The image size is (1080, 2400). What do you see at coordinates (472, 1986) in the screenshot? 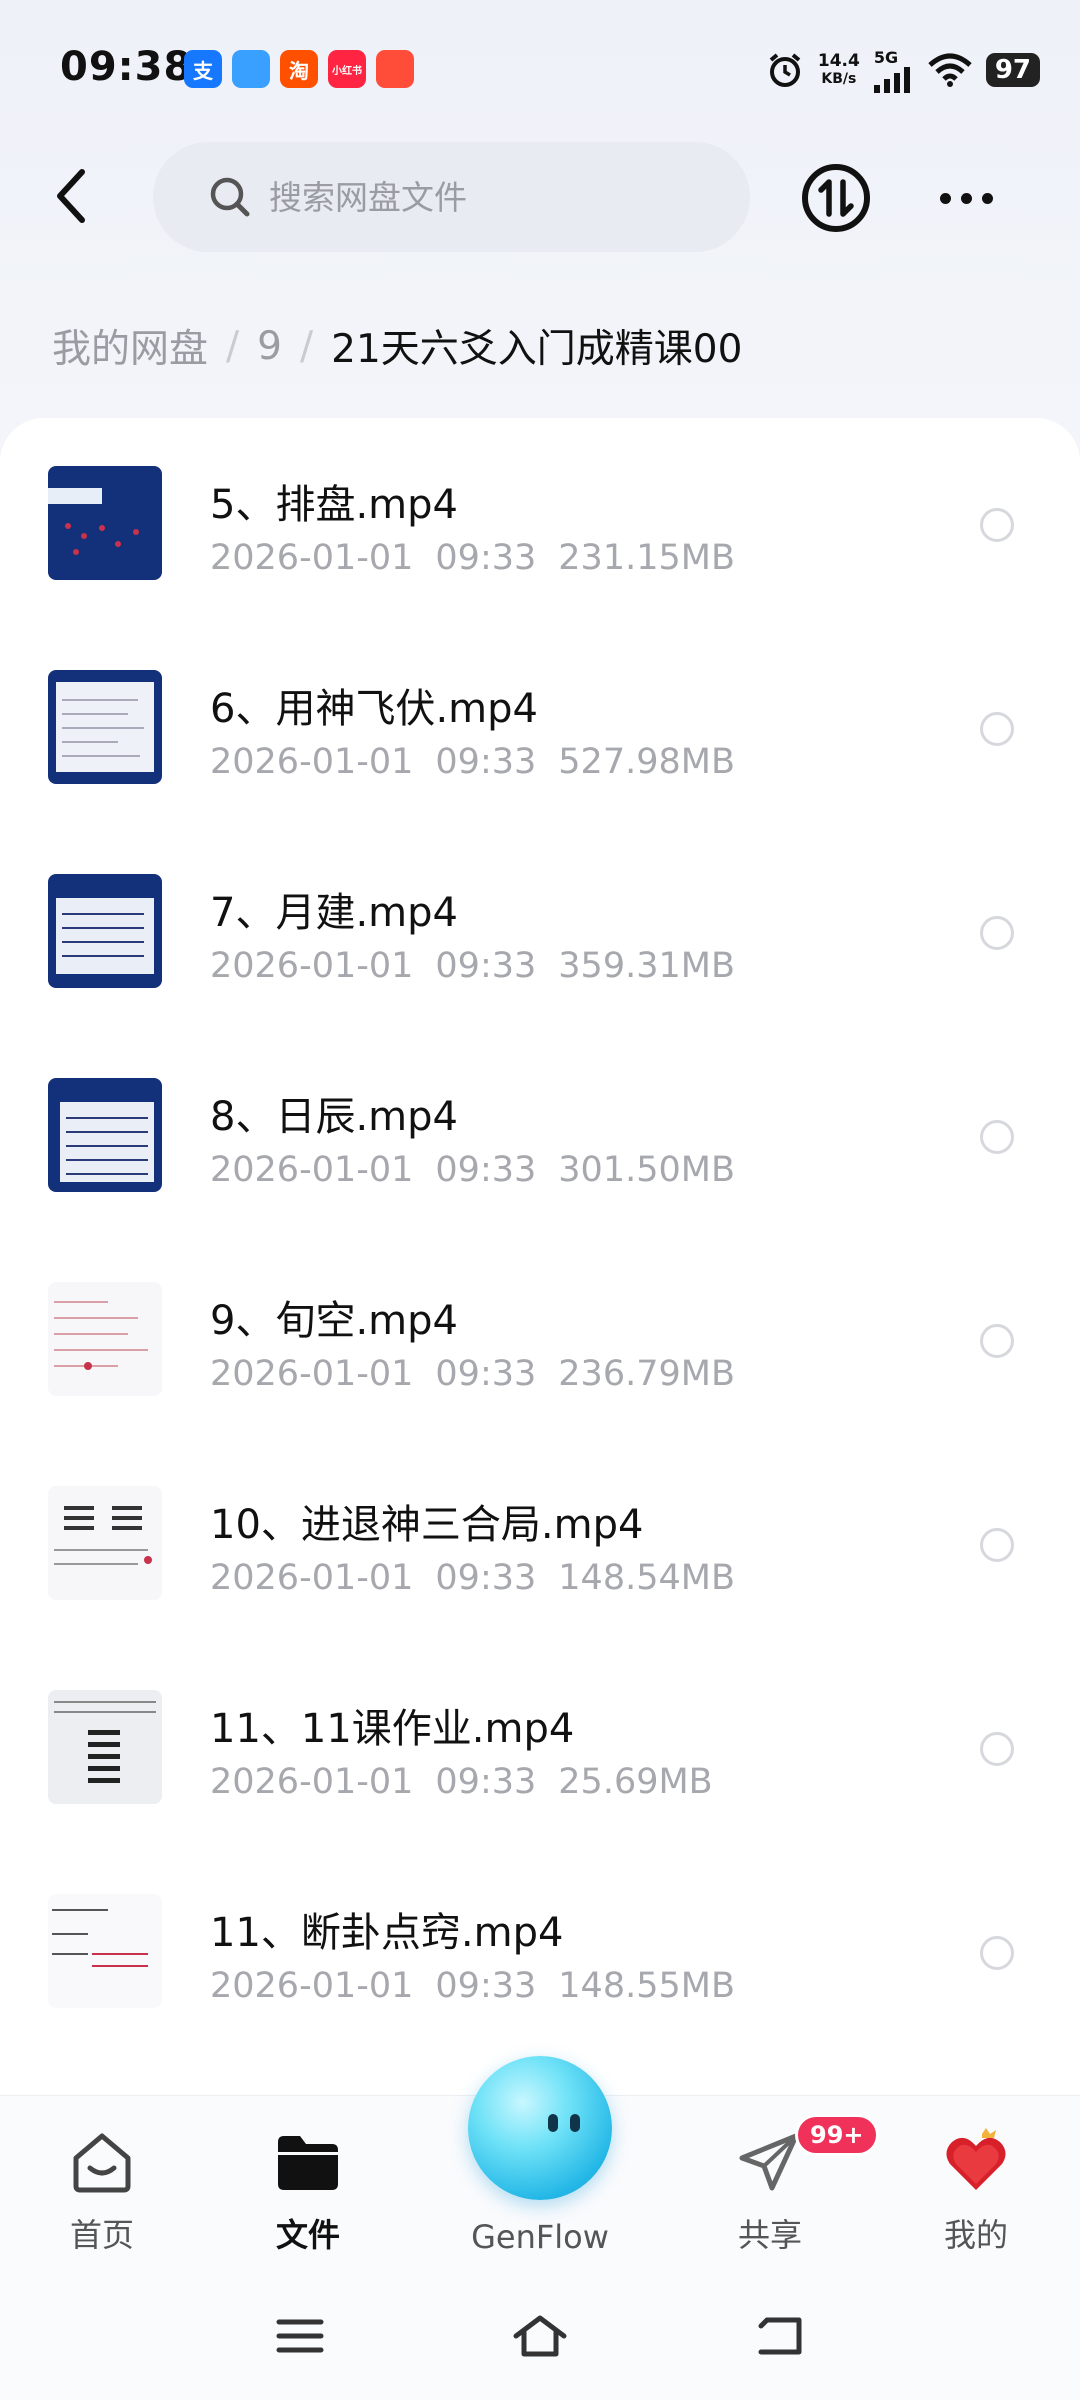
I see `file-meta: 2026-01-01 09:33 148.55MB` at bounding box center [472, 1986].